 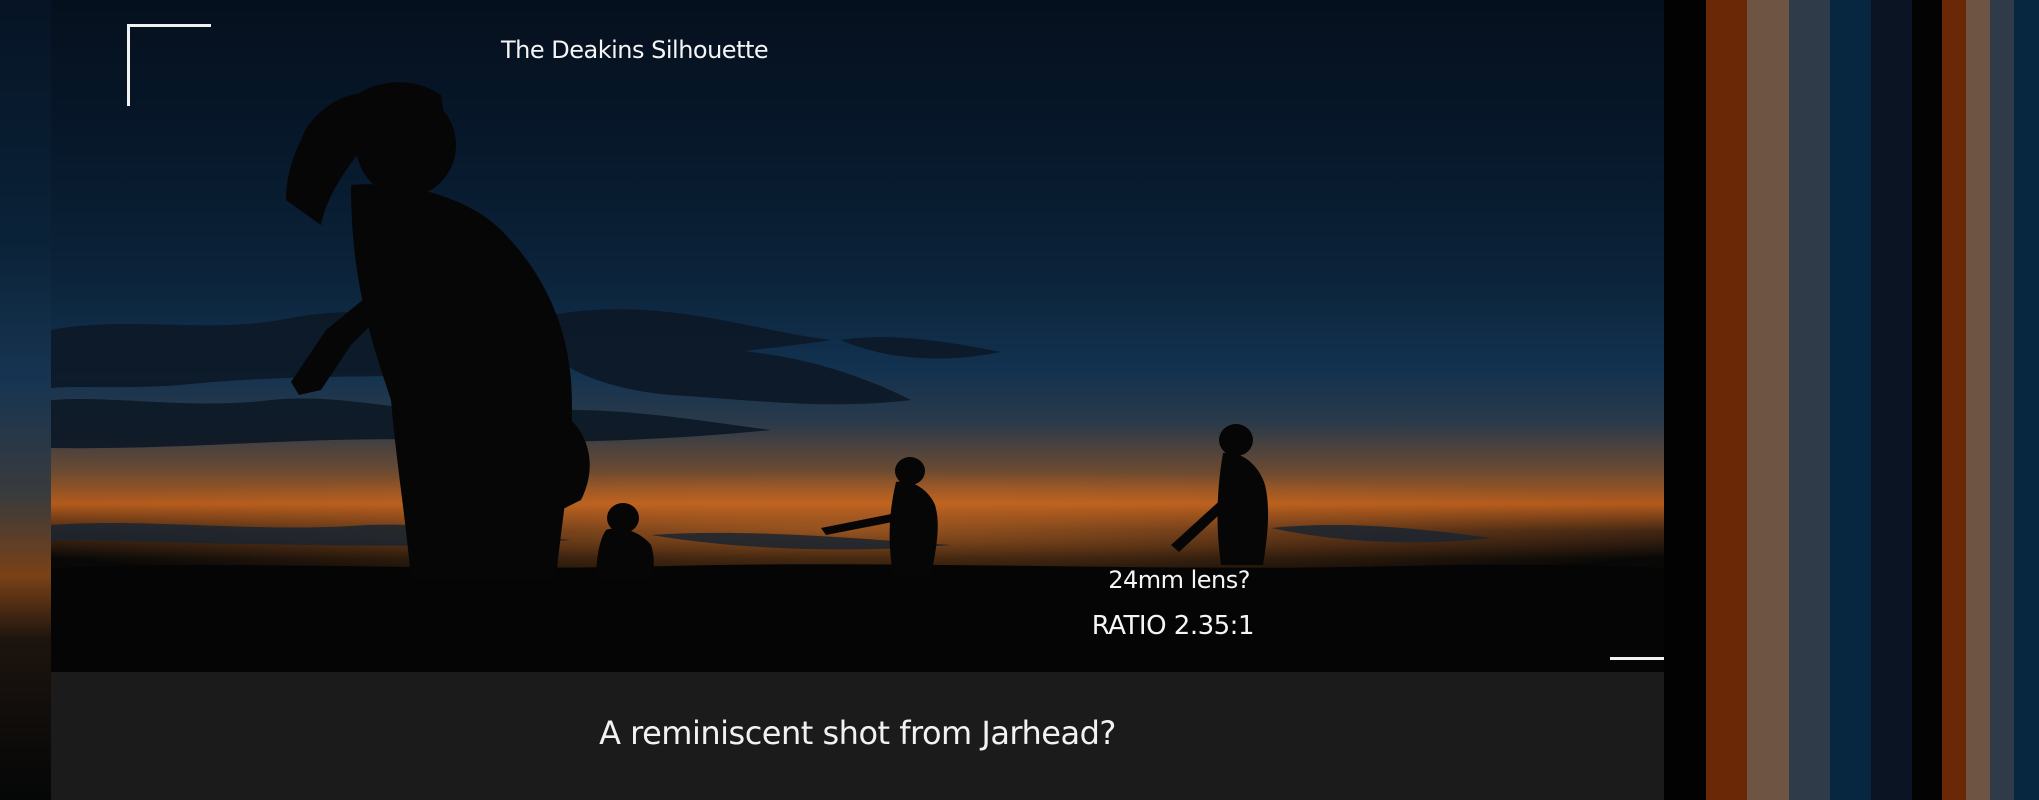 What do you see at coordinates (169, 65) in the screenshot?
I see `viewfinder-corner-top-left` at bounding box center [169, 65].